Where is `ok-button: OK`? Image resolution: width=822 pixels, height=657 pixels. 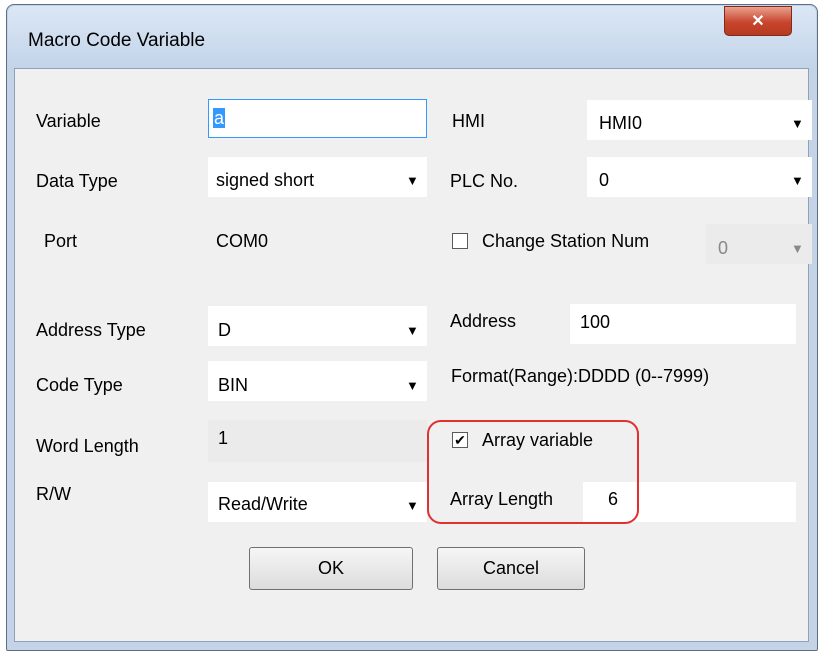
ok-button: OK is located at coordinates (331, 568).